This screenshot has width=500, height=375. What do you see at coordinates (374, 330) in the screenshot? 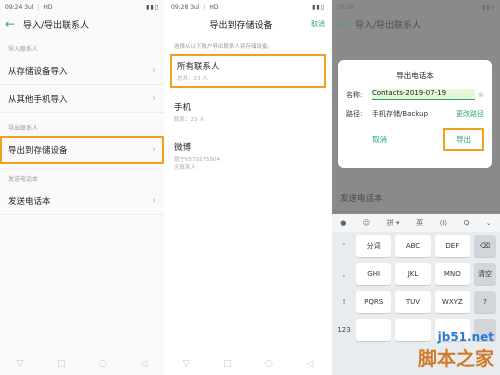
I see `key` at bounding box center [374, 330].